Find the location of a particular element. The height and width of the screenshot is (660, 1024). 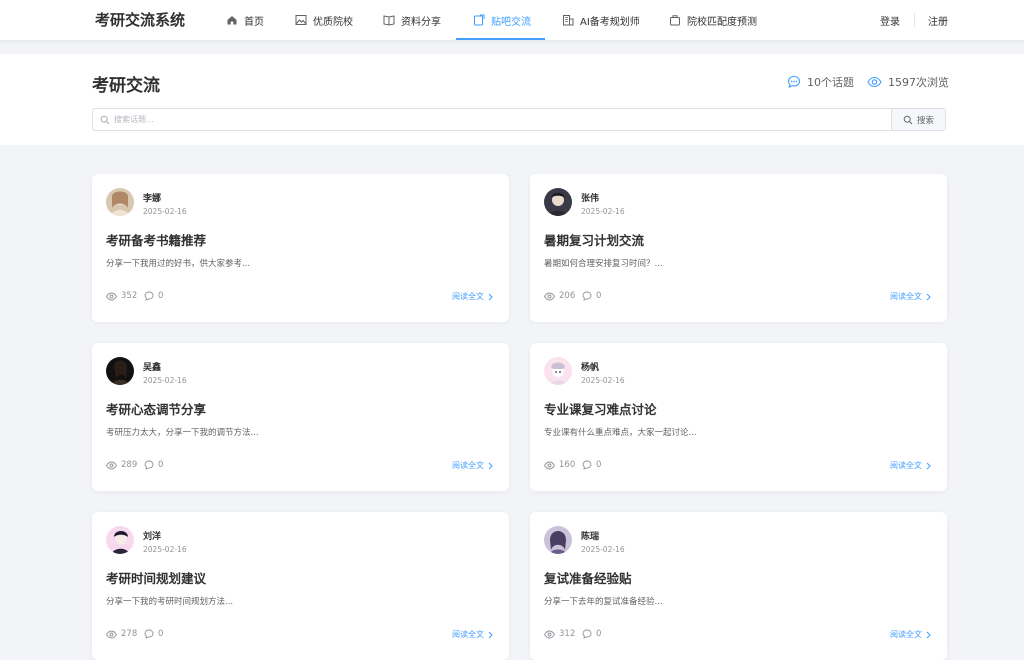

nav-item-ai-planner: AI备考规划师 is located at coordinates (601, 20).